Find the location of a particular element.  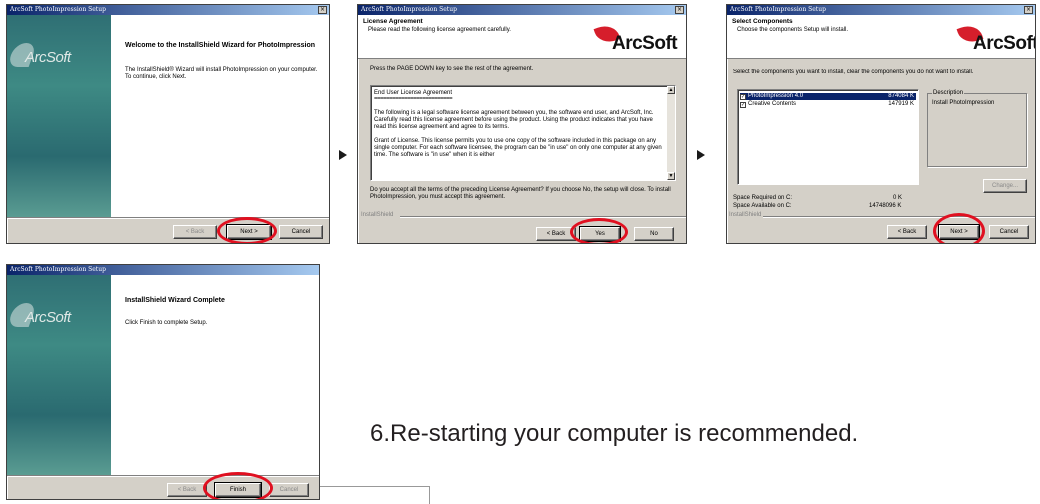

component-creative-contents: ✓ Creative Contents 147919 K is located at coordinates (828, 104).